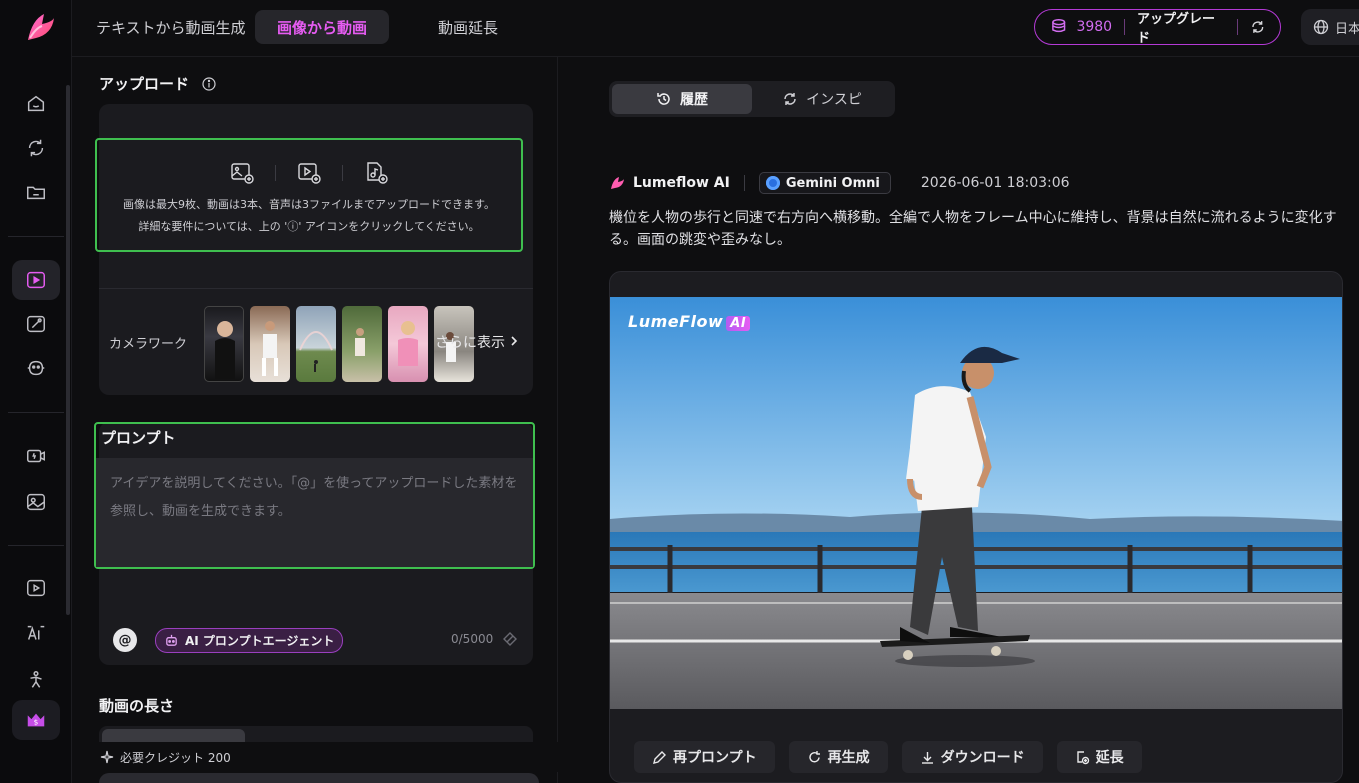 This screenshot has width=1359, height=783. I want to click on credit-pill: 3980 アップグレード, so click(1157, 27).